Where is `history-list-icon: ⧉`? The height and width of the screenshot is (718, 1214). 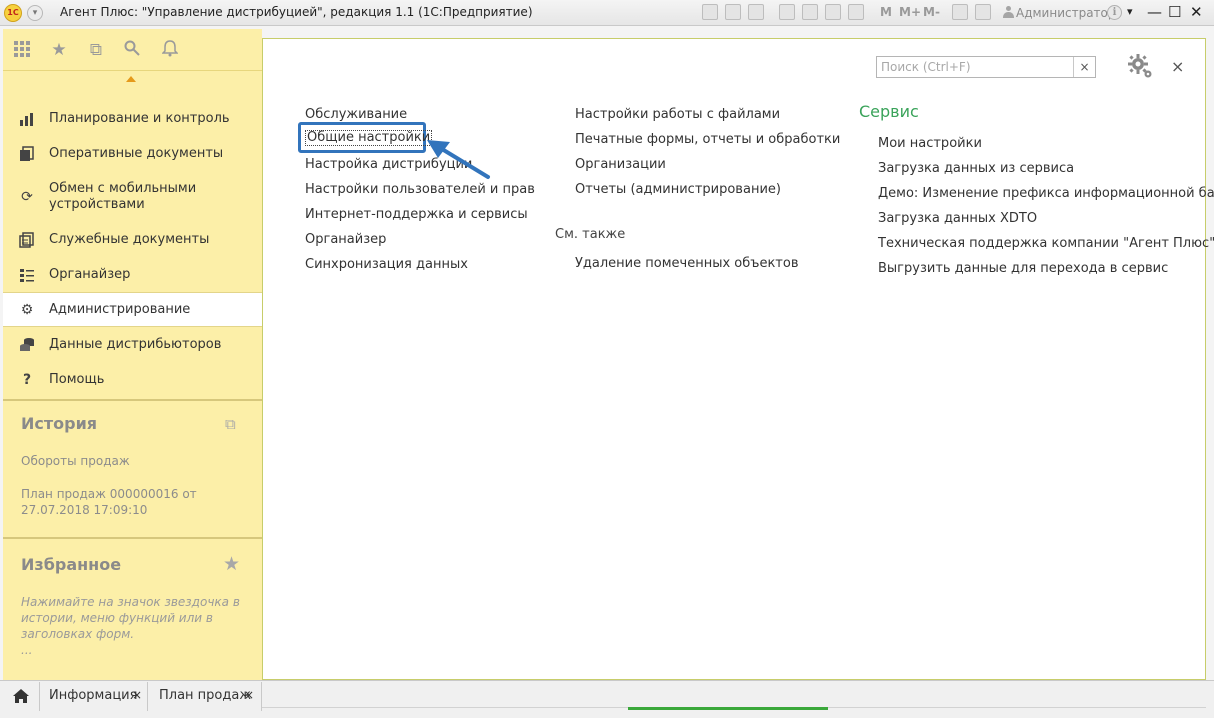
history-list-icon: ⧉ is located at coordinates (230, 424).